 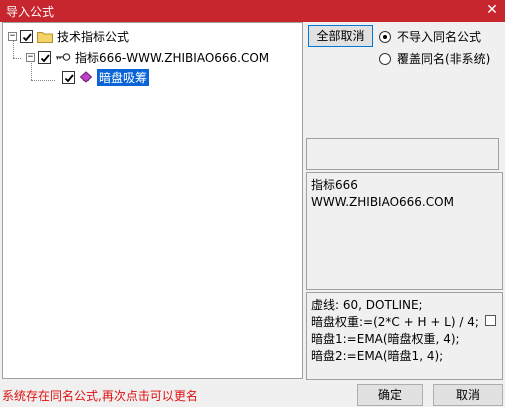 What do you see at coordinates (63, 57) in the screenshot?
I see `key-icon` at bounding box center [63, 57].